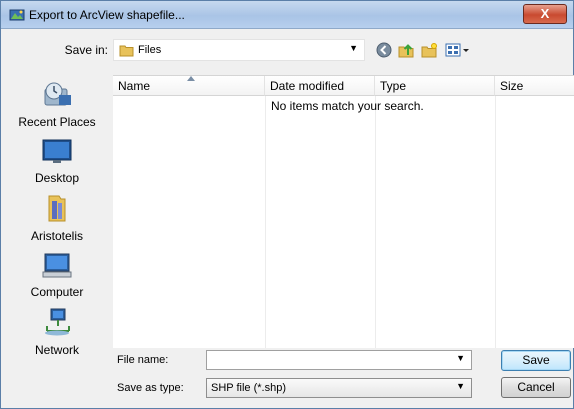 The width and height of the screenshot is (574, 409). I want to click on file-name-input: ▼, so click(339, 360).